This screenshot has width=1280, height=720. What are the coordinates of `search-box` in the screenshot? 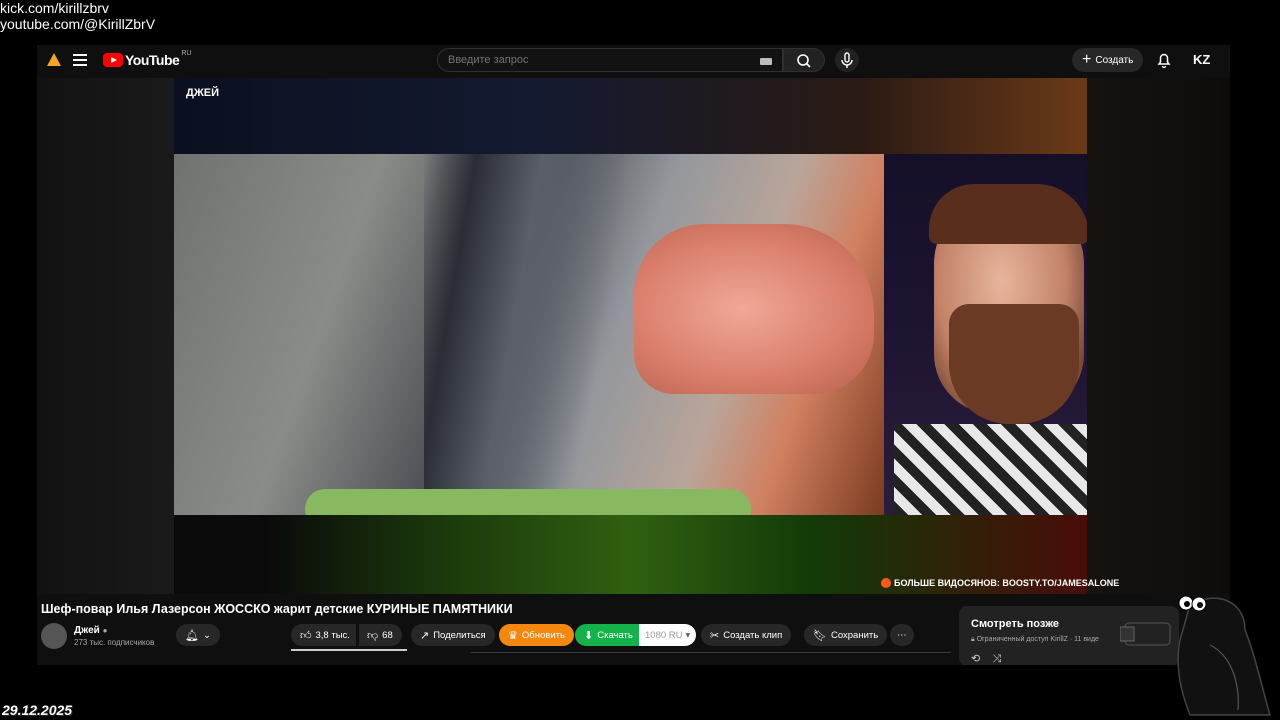 It's located at (610, 60).